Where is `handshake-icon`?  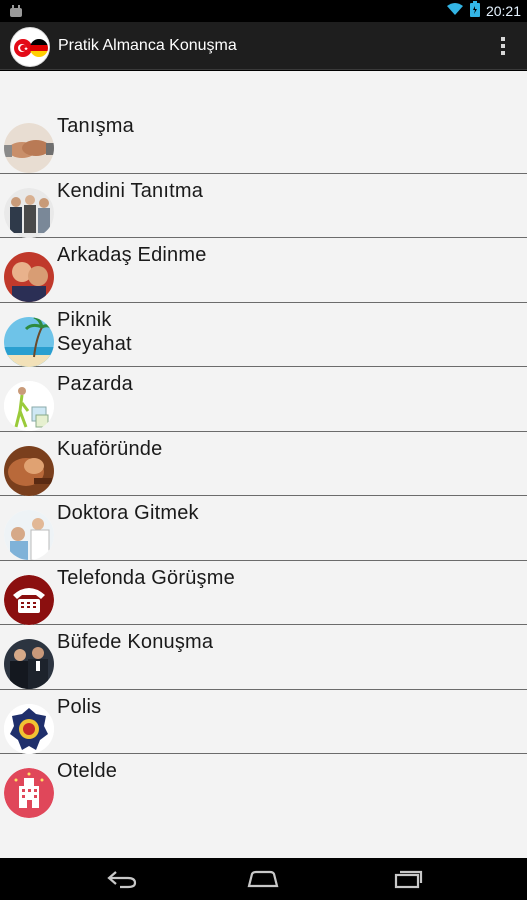 handshake-icon is located at coordinates (29, 148).